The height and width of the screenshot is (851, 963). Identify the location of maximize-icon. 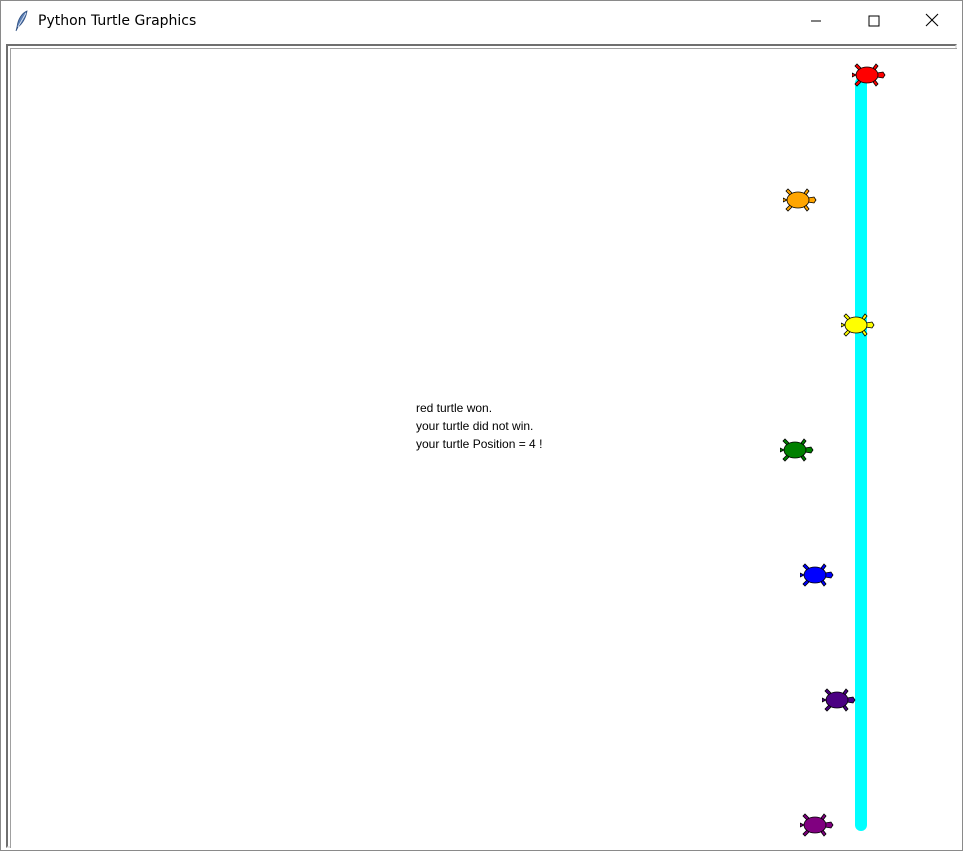
(874, 21).